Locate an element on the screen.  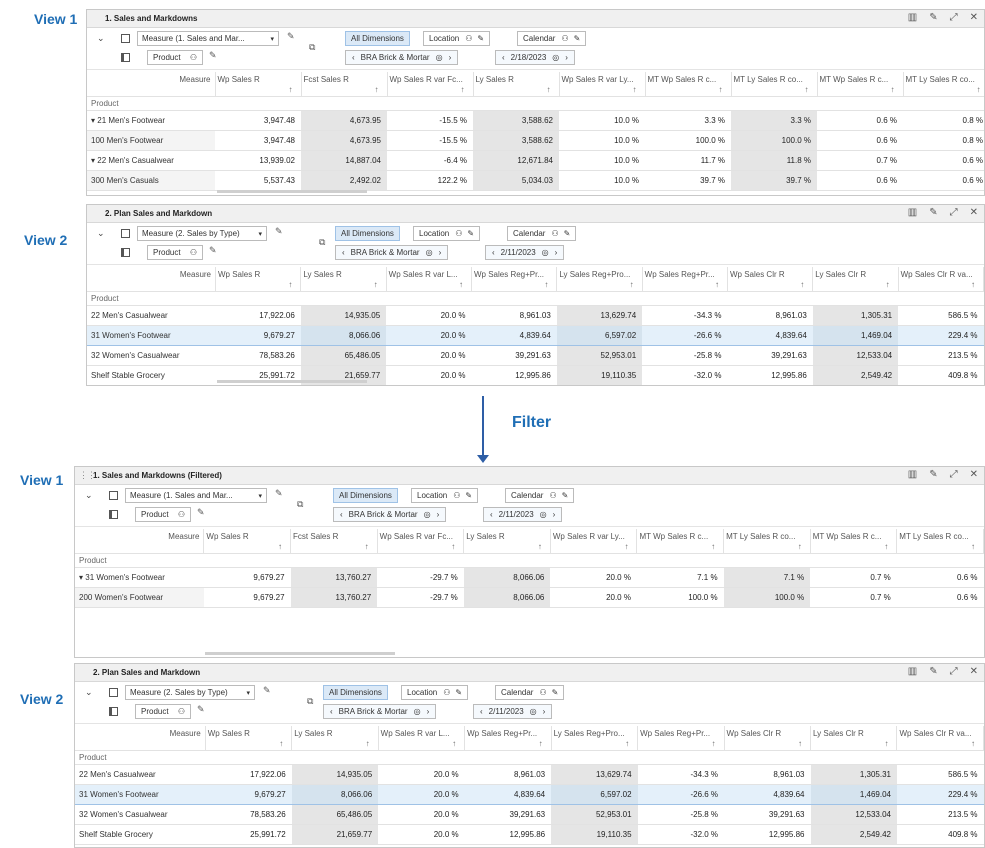
table-cell: 65,486.05 is located at coordinates (343, 355).